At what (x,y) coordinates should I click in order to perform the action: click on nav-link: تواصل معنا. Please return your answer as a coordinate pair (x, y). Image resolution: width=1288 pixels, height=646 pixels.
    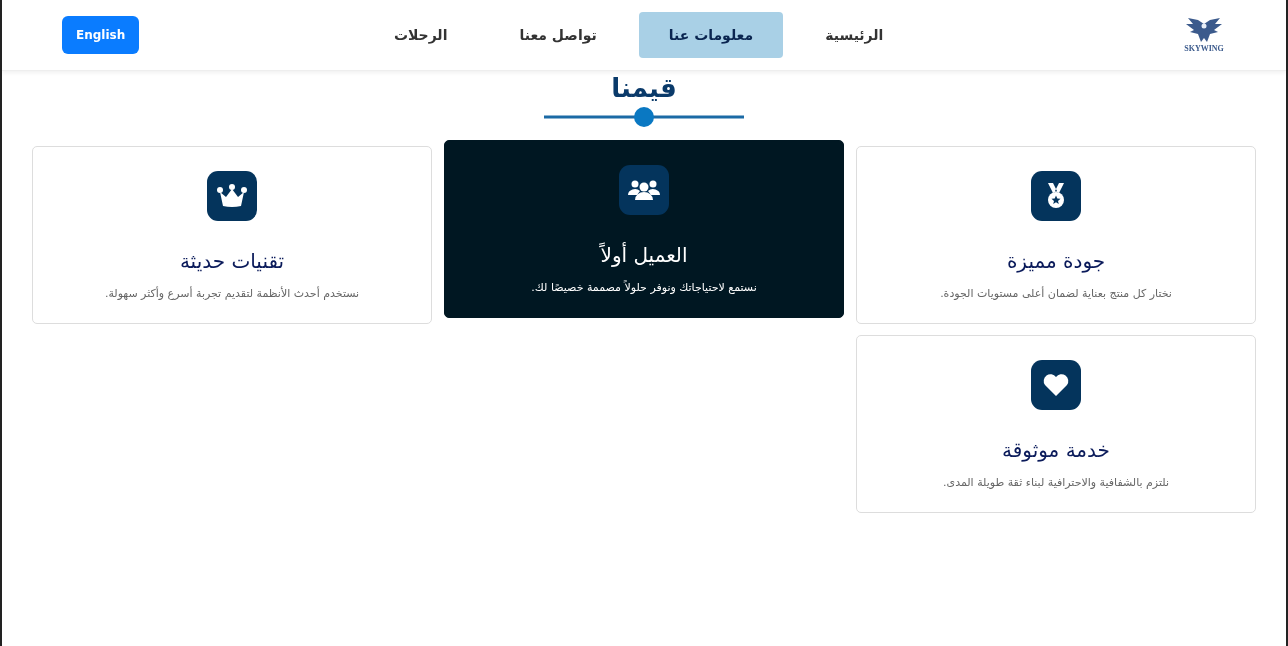
    Looking at the image, I should click on (558, 35).